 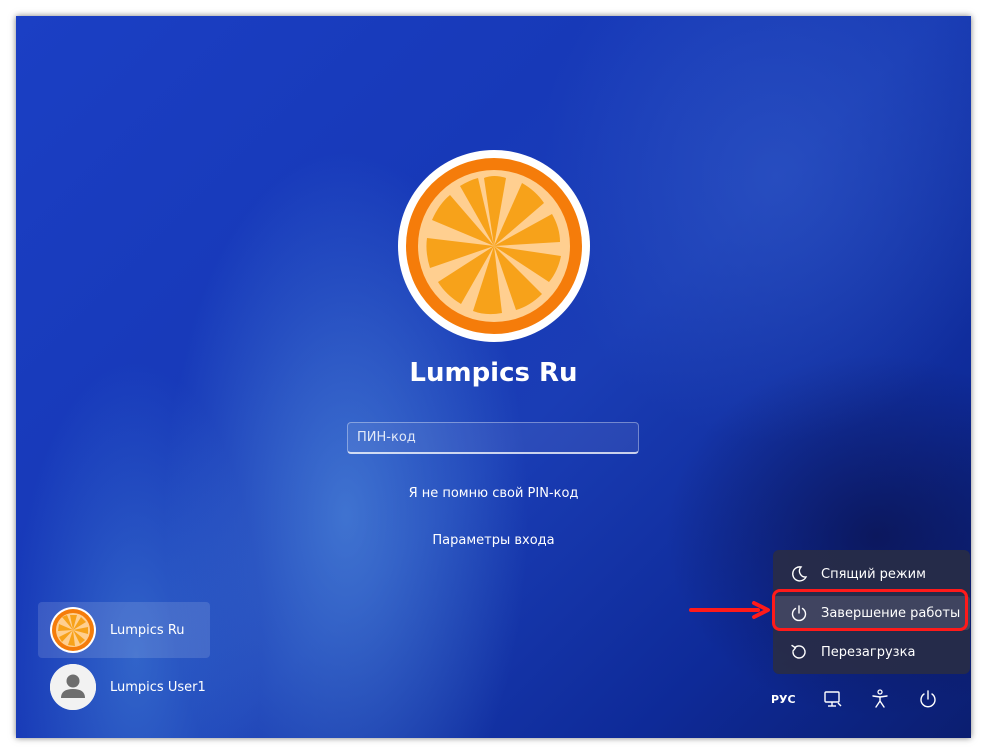 I want to click on power-icon, so click(x=928, y=699).